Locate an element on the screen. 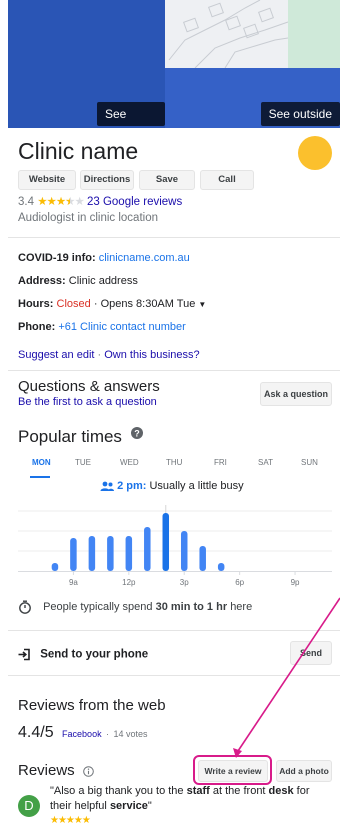 This screenshot has height=826, width=340. busy-status: 2 pm: Usually a little busy is located at coordinates (172, 486).